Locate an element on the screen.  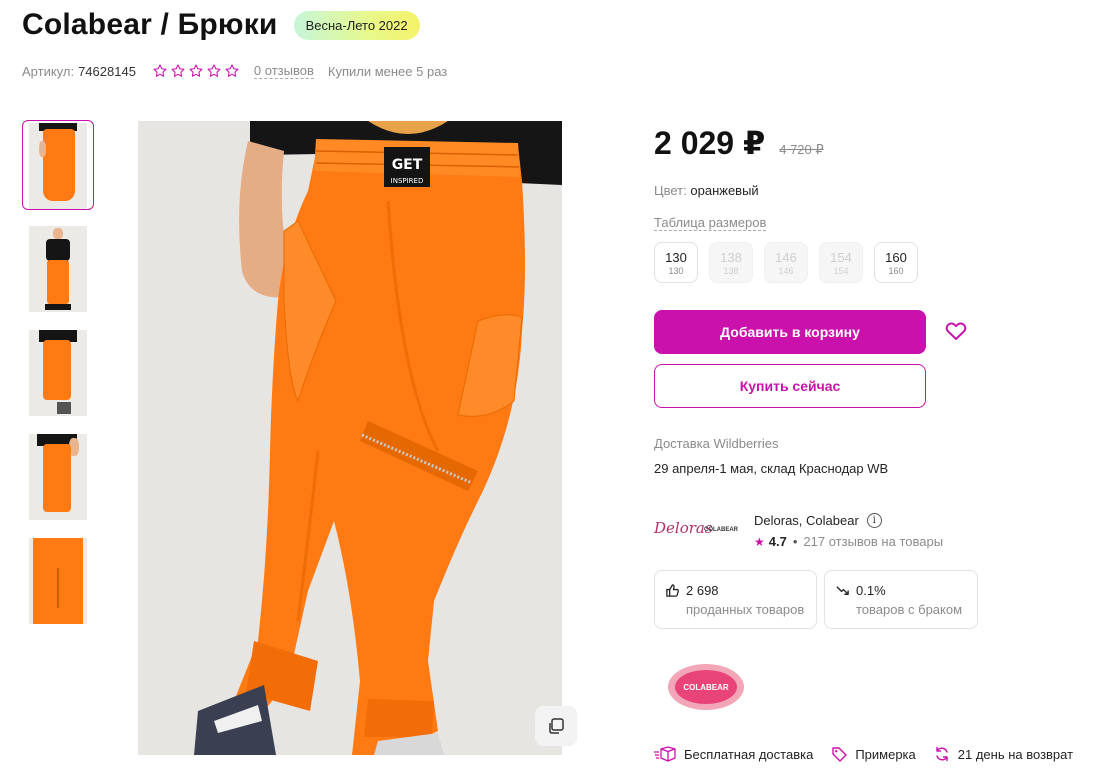
favorite-heart-icon is located at coordinates (956, 331).